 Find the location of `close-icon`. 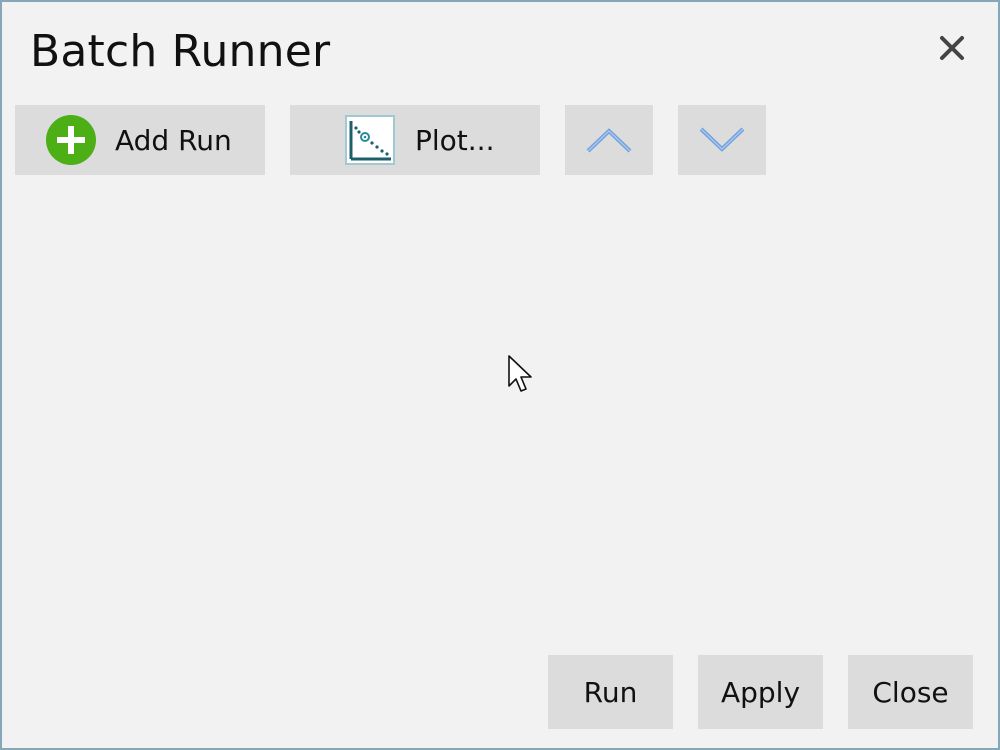

close-icon is located at coordinates (952, 48).